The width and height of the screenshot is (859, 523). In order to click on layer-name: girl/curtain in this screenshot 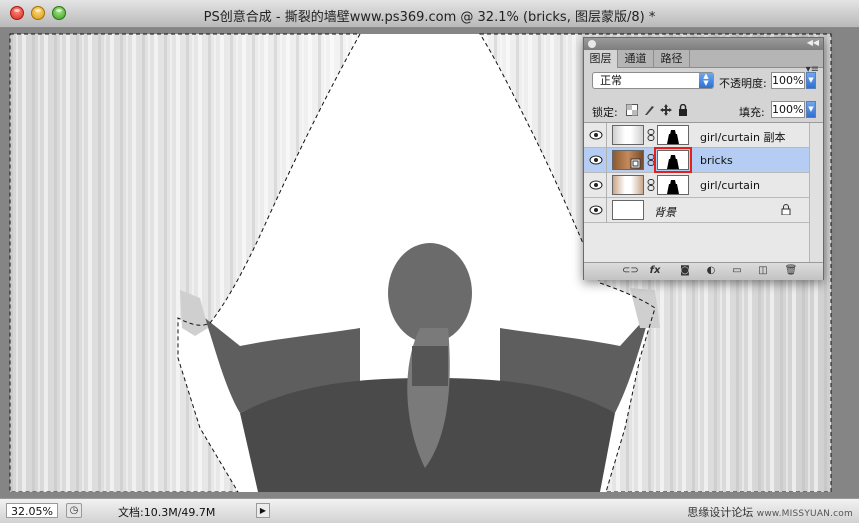, I will do `click(730, 185)`.